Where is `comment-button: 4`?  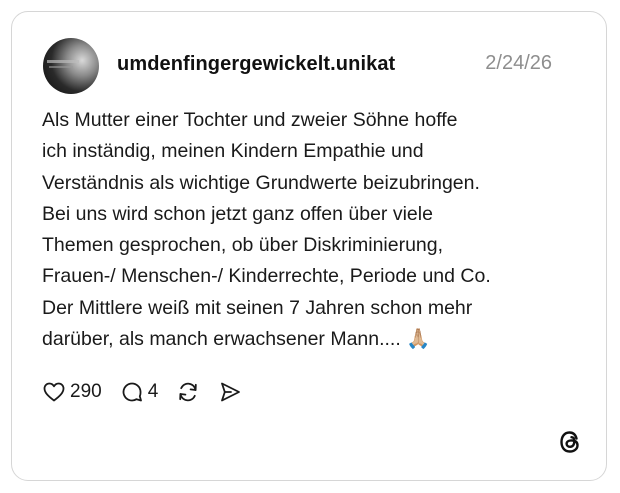
comment-button: 4 is located at coordinates (139, 392).